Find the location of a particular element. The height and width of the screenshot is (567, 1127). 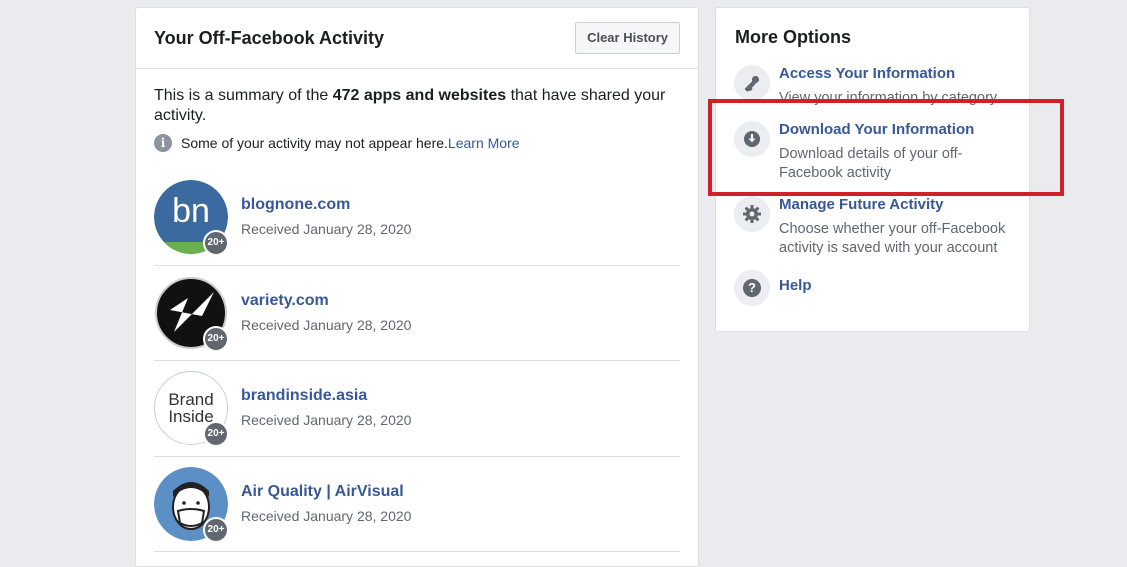

learn-more-link: Learn More is located at coordinates (484, 143).